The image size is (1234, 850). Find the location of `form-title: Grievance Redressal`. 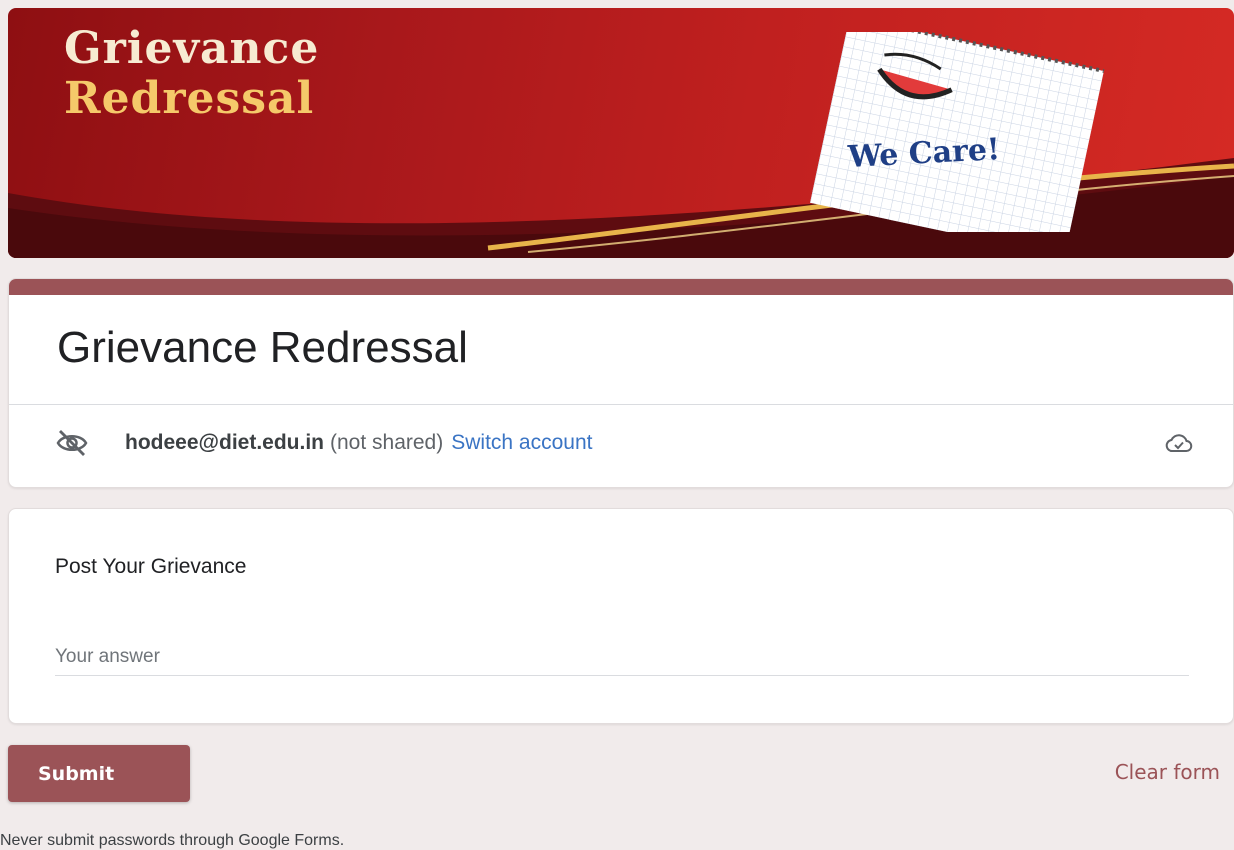

form-title: Grievance Redressal is located at coordinates (262, 347).